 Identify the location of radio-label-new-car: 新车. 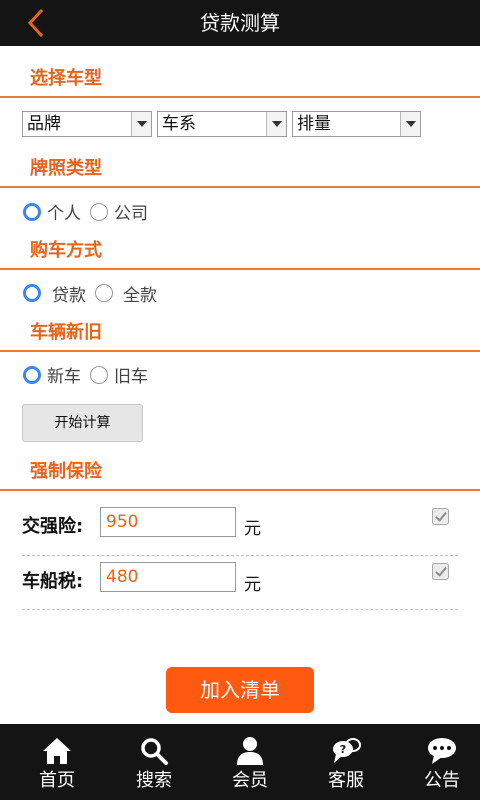
(64, 377).